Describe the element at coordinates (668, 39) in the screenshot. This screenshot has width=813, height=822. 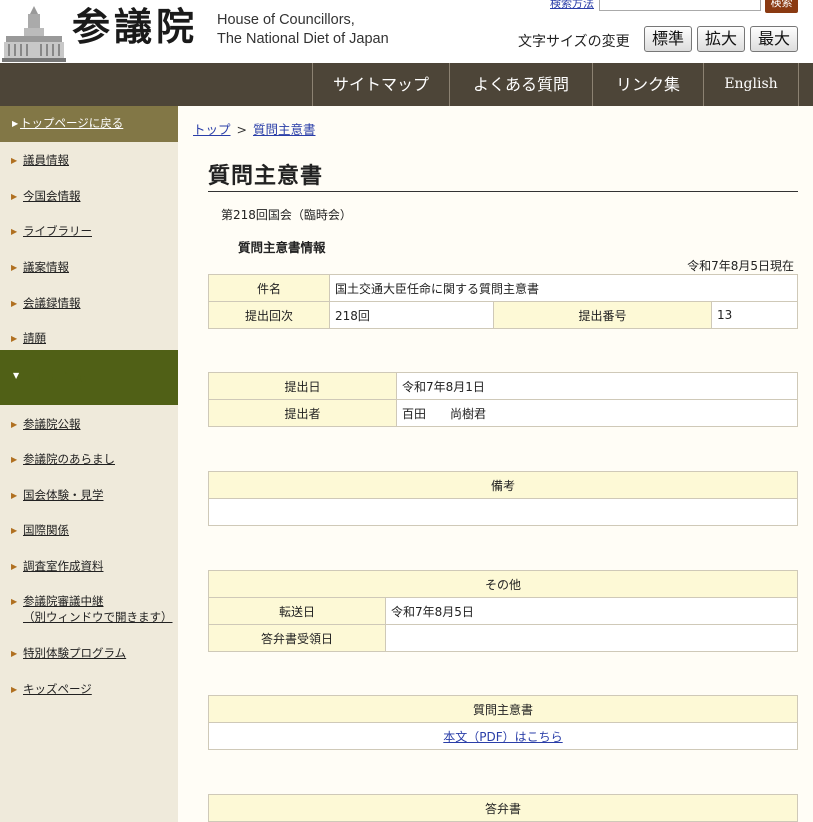
I see `font-size-standard-button: 標準` at that location.